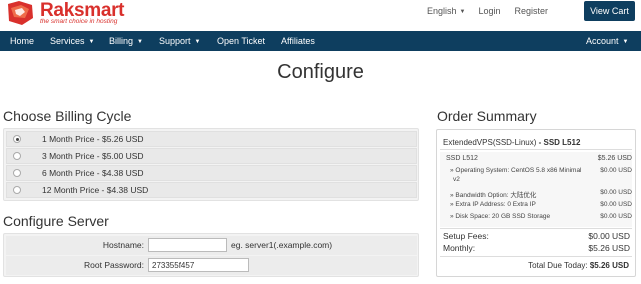 This screenshot has height=284, width=641. I want to click on billing-option: 6 Month Price - $4.38 USD, so click(211, 173).